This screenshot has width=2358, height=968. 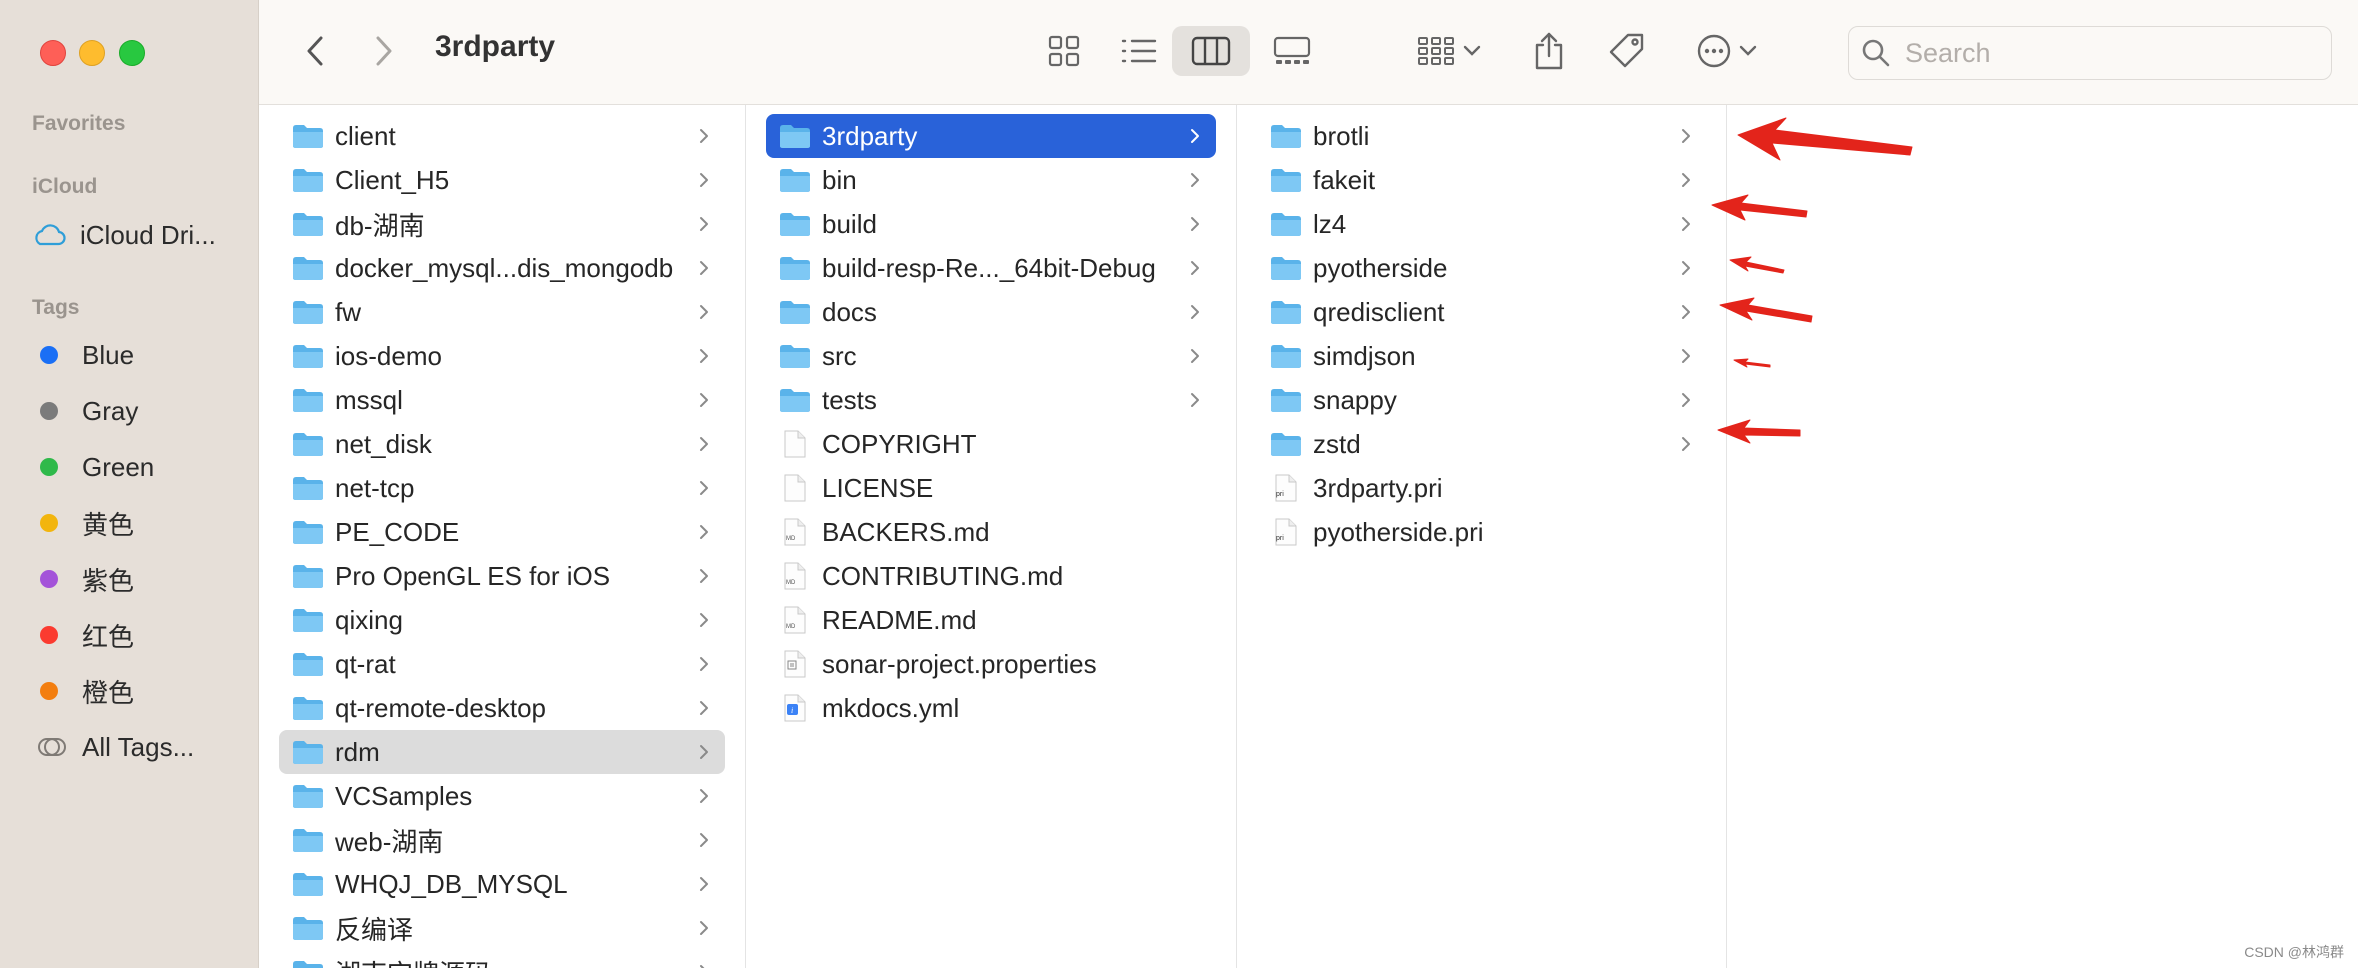 What do you see at coordinates (991, 268) in the screenshot?
I see `folder-row: build-resp-Re..._64bit-Debug` at bounding box center [991, 268].